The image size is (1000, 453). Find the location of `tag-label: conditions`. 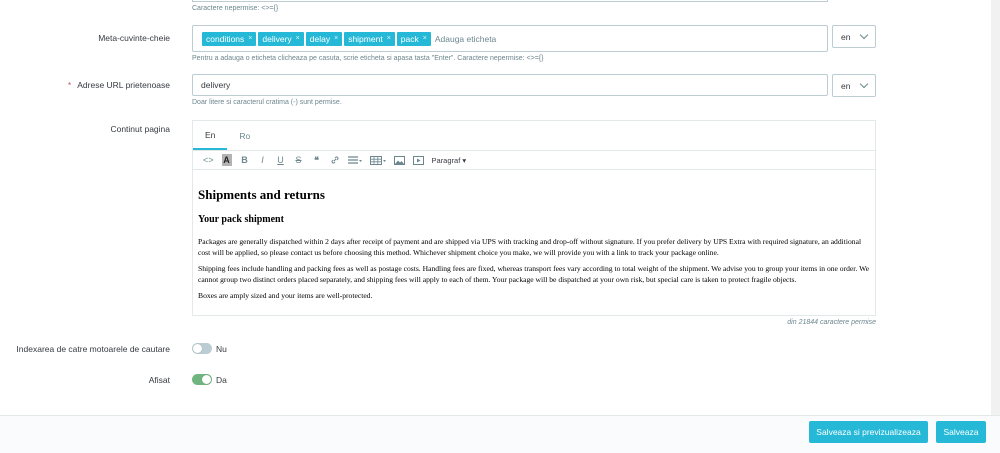

tag-label: conditions is located at coordinates (225, 38).